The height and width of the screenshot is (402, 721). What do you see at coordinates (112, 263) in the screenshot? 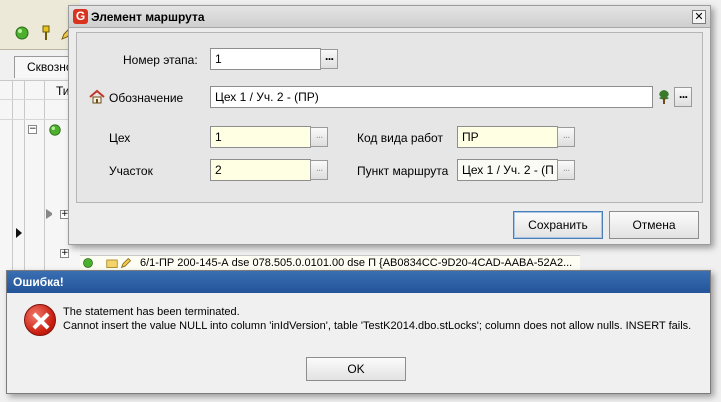
I see `folder-icon` at bounding box center [112, 263].